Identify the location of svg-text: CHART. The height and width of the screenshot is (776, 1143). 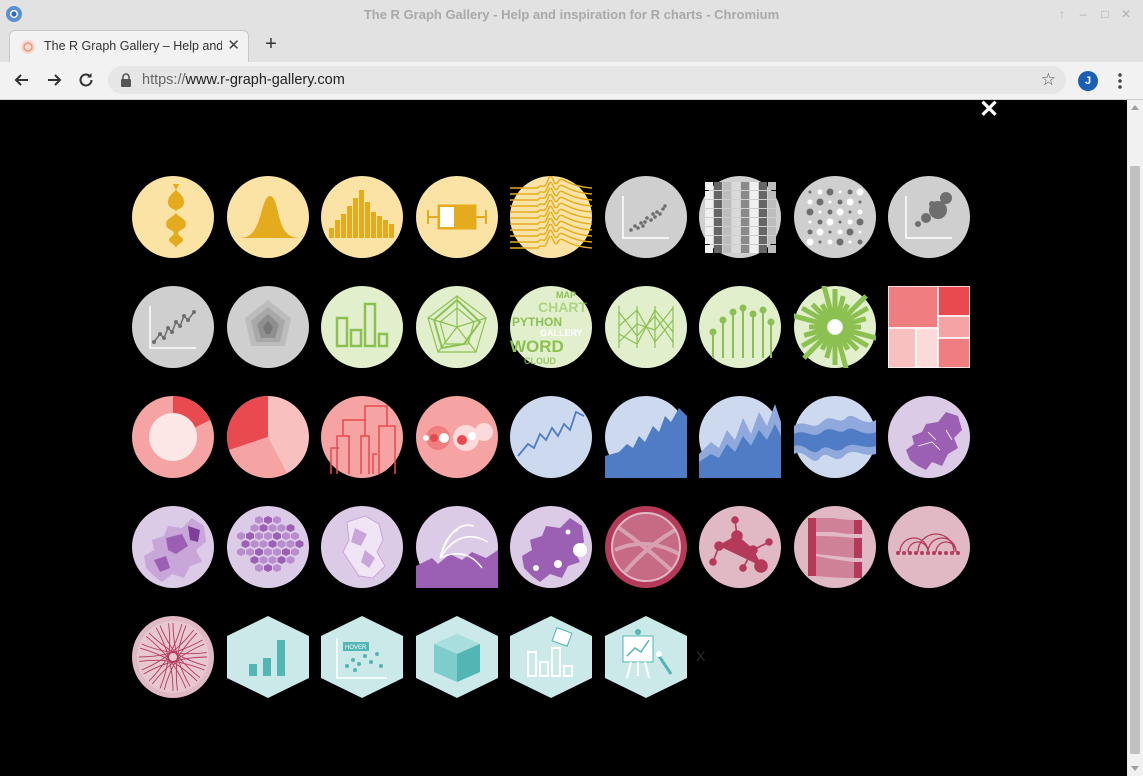
(562, 307).